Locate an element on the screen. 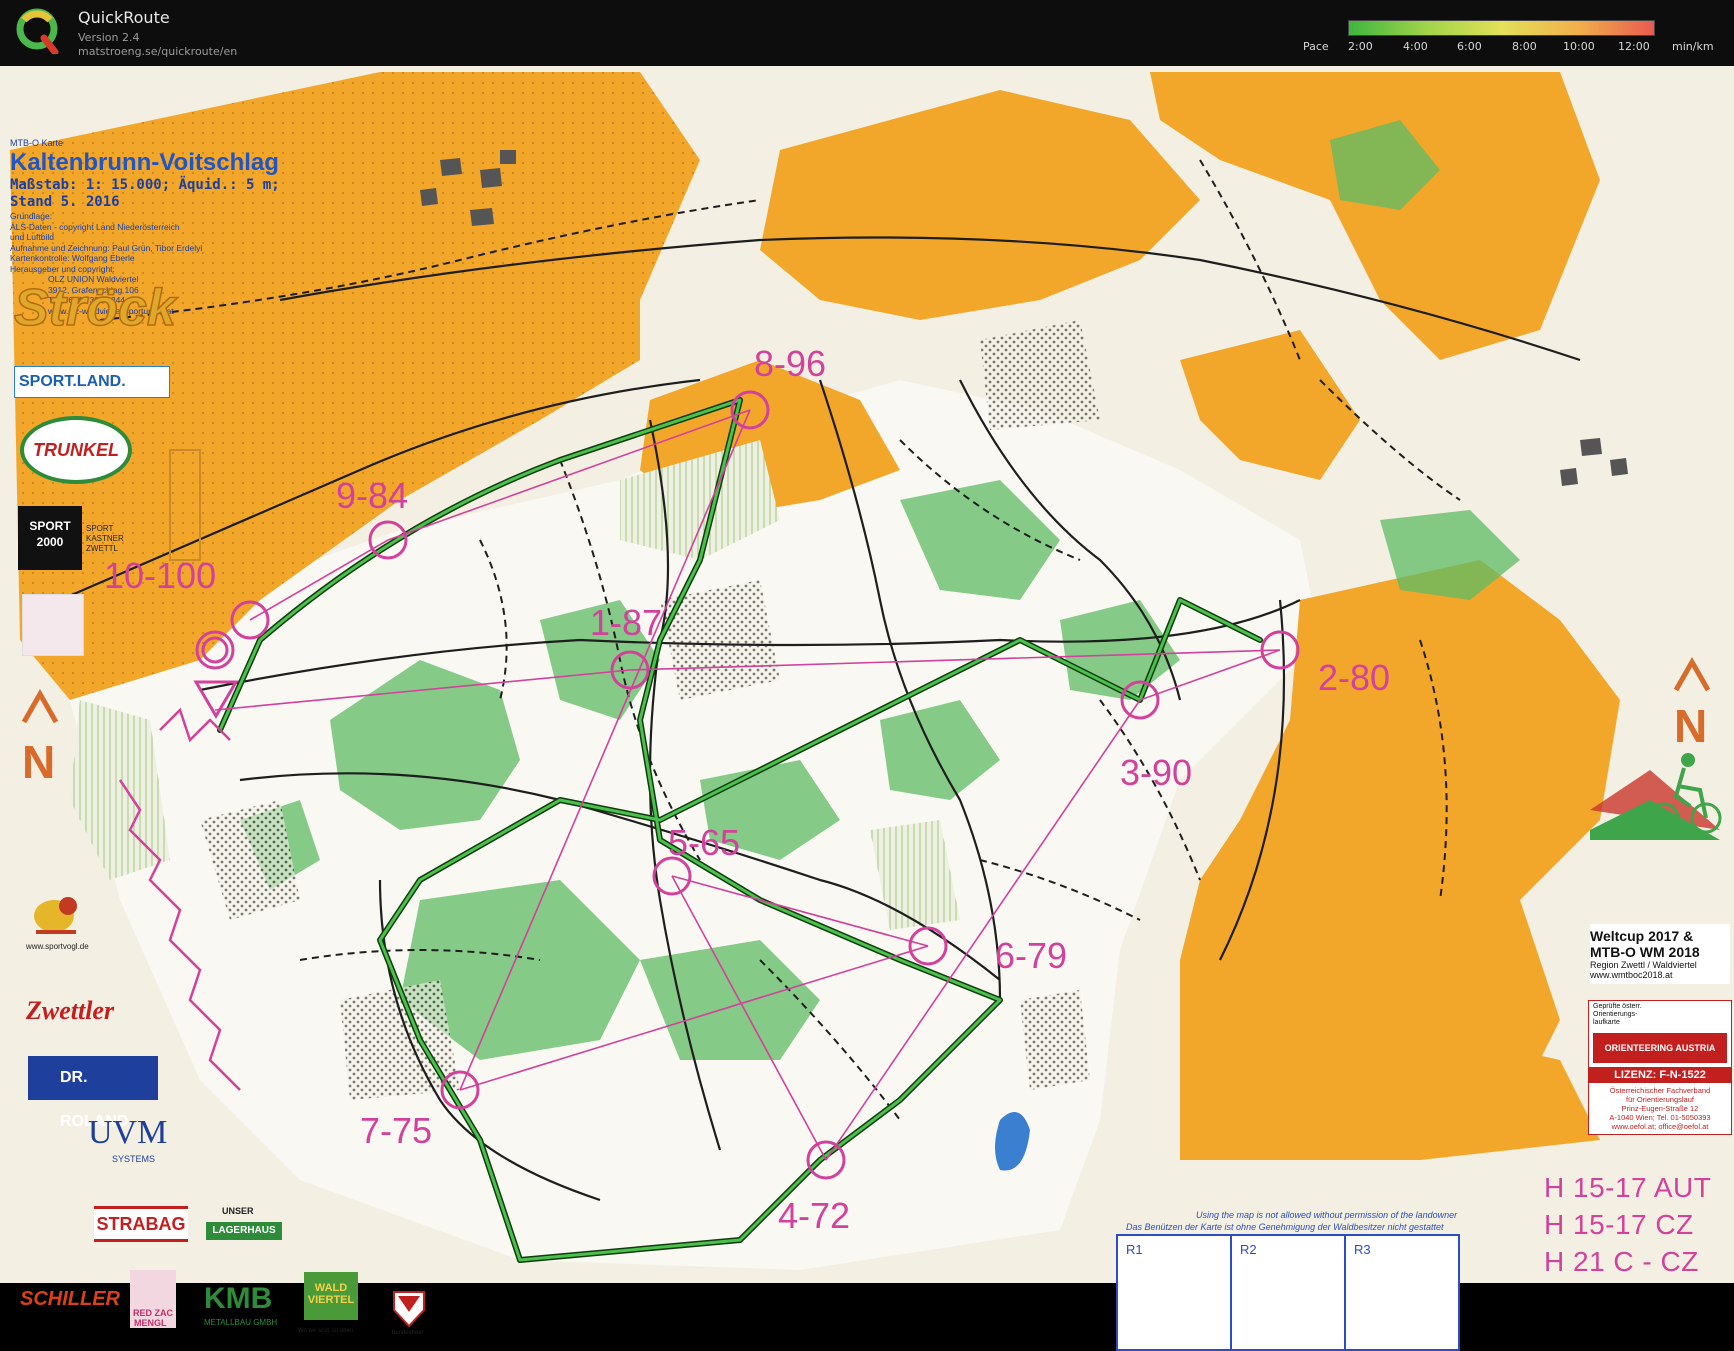 This screenshot has width=1734, height=1351. sponsor-placeholder-logo is located at coordinates (53, 625).